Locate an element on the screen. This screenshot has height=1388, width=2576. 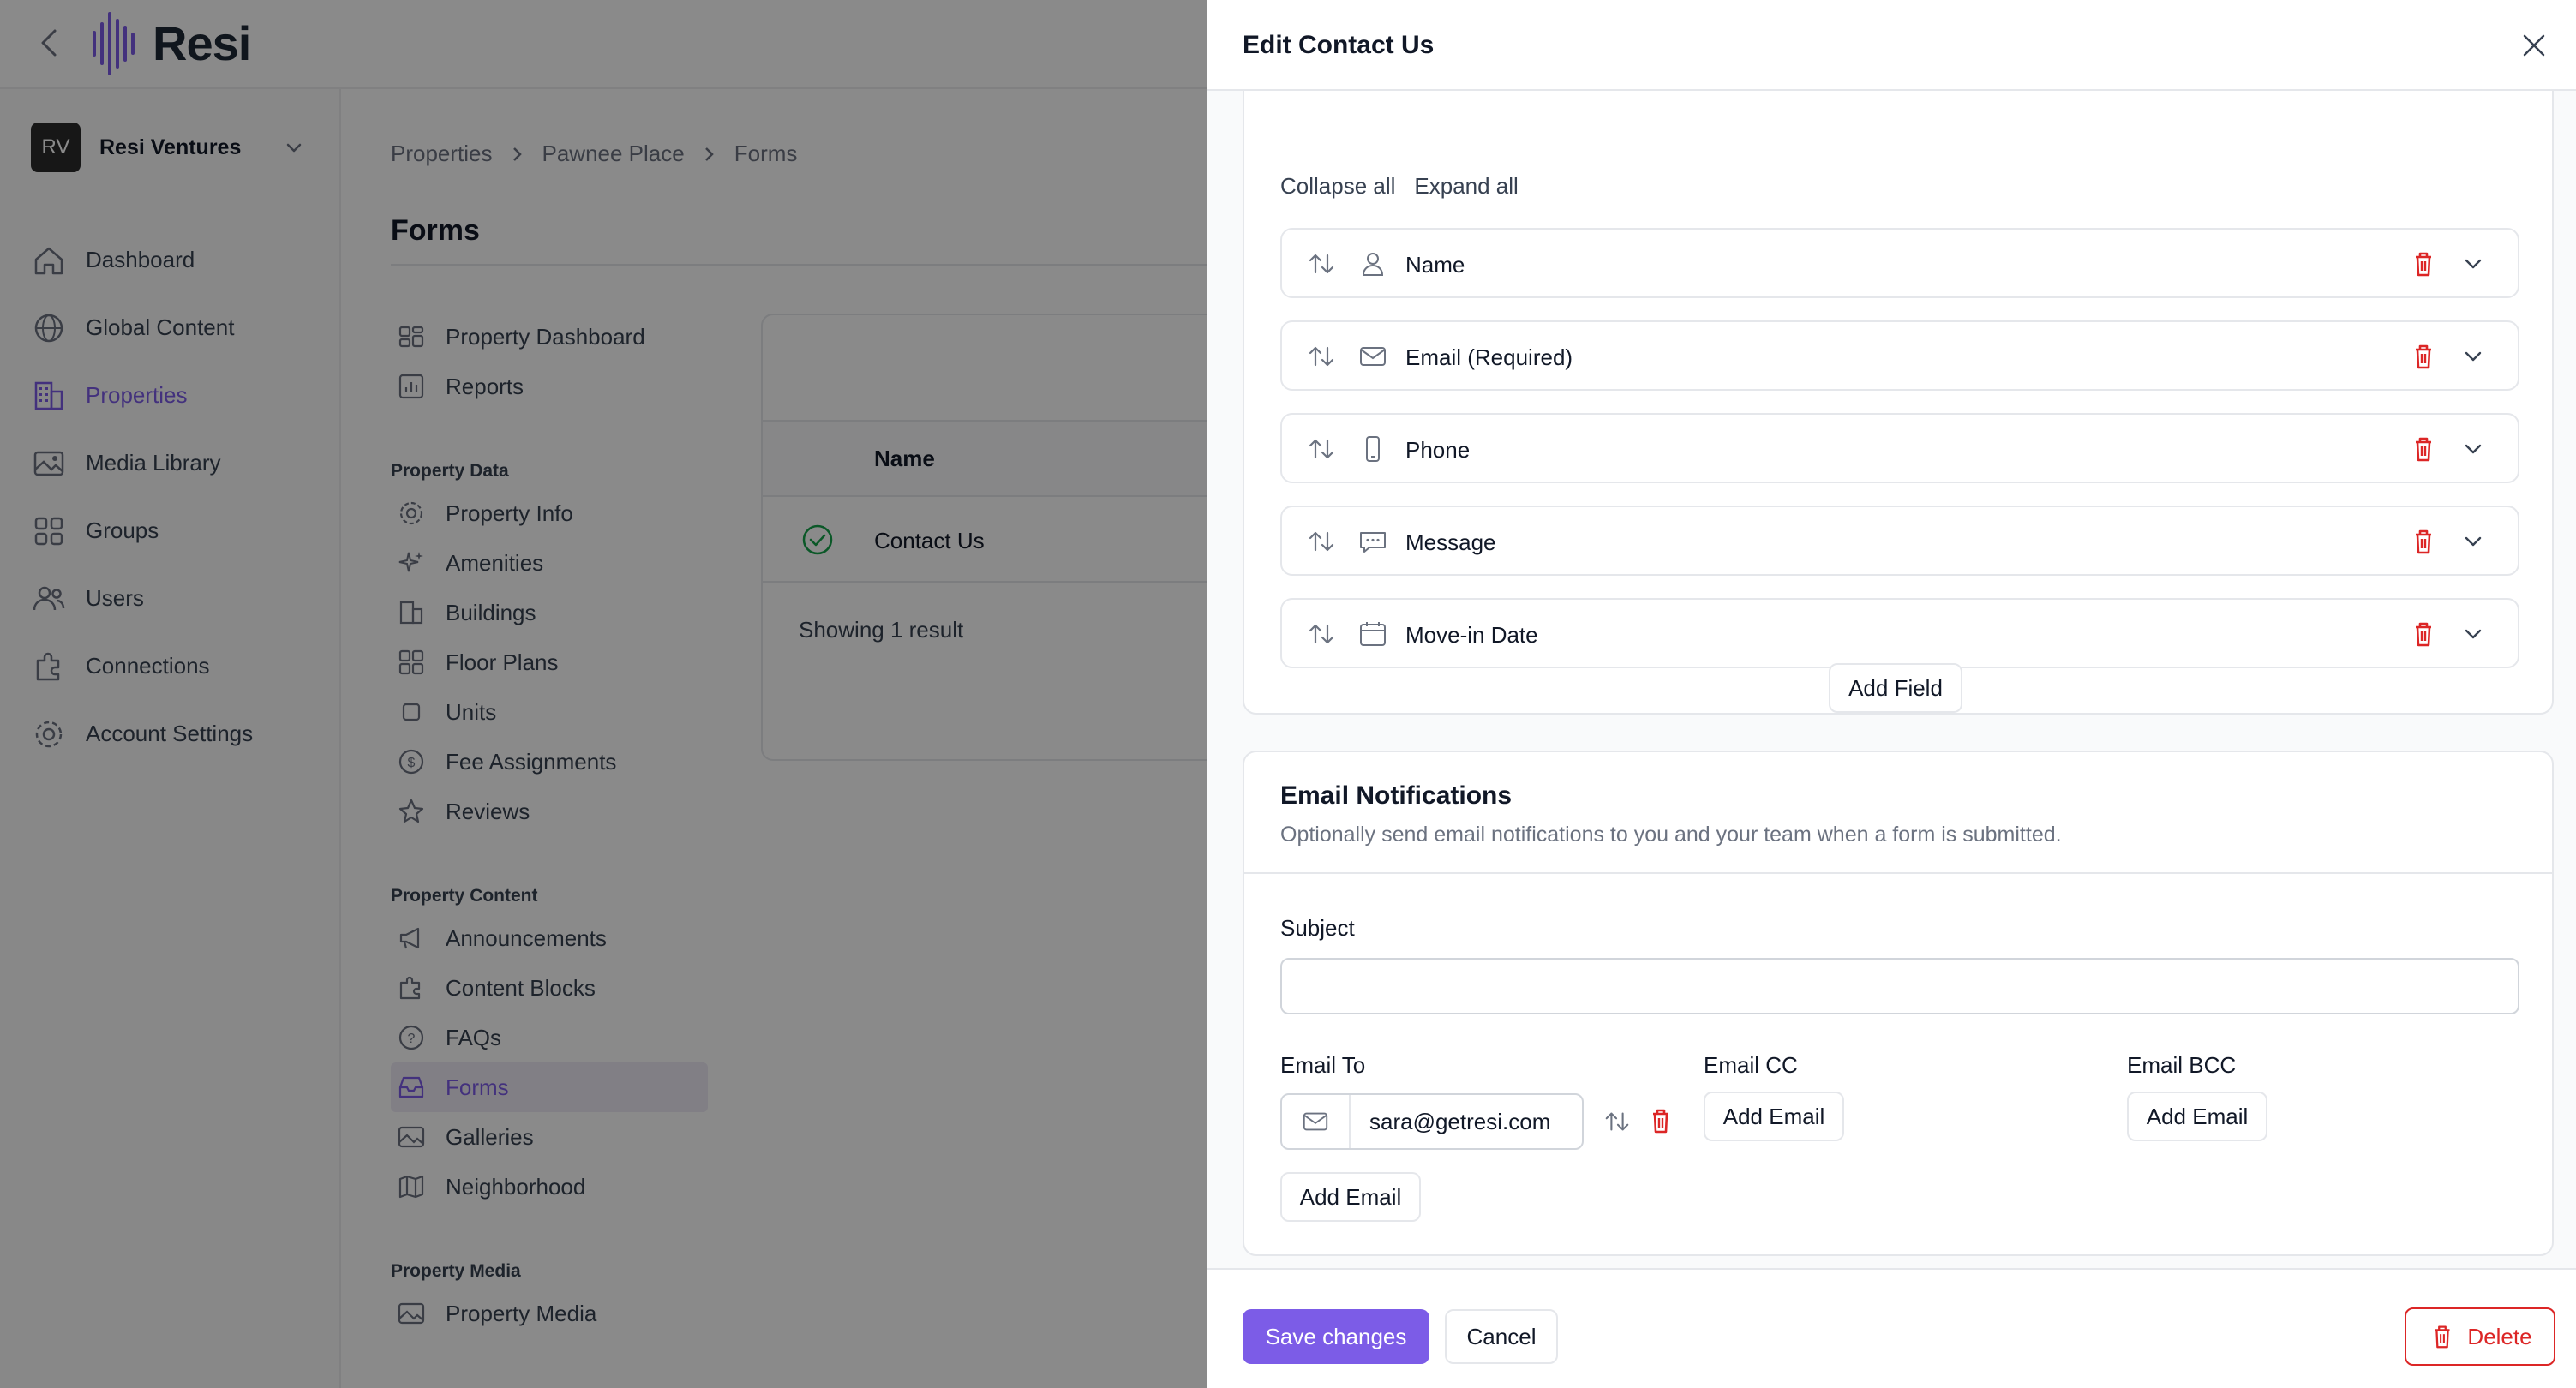
field-row-email: Email (Required) is located at coordinates (1899, 356).